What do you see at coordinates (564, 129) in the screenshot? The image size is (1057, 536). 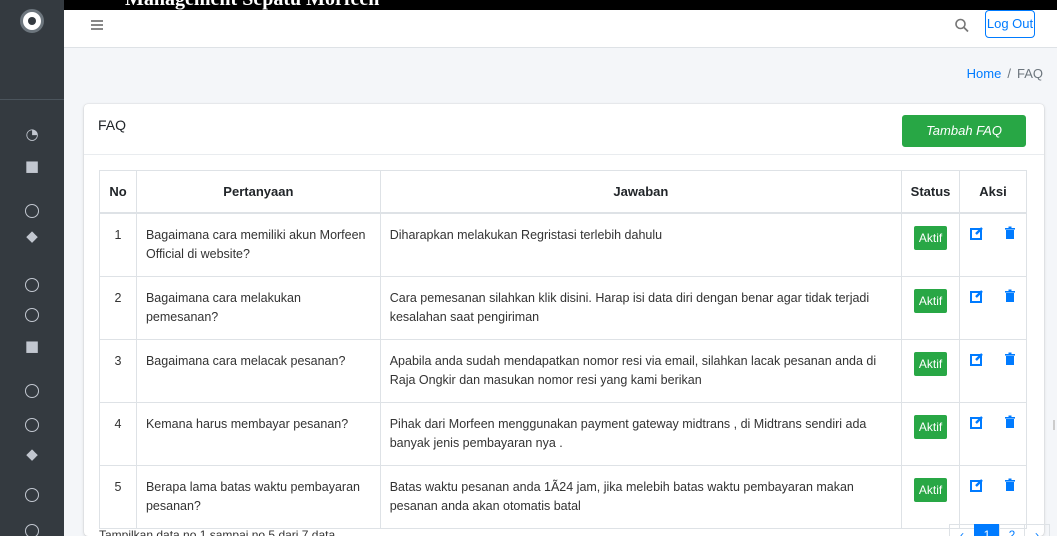 I see `card-header: FAQ Tambah FAQ` at bounding box center [564, 129].